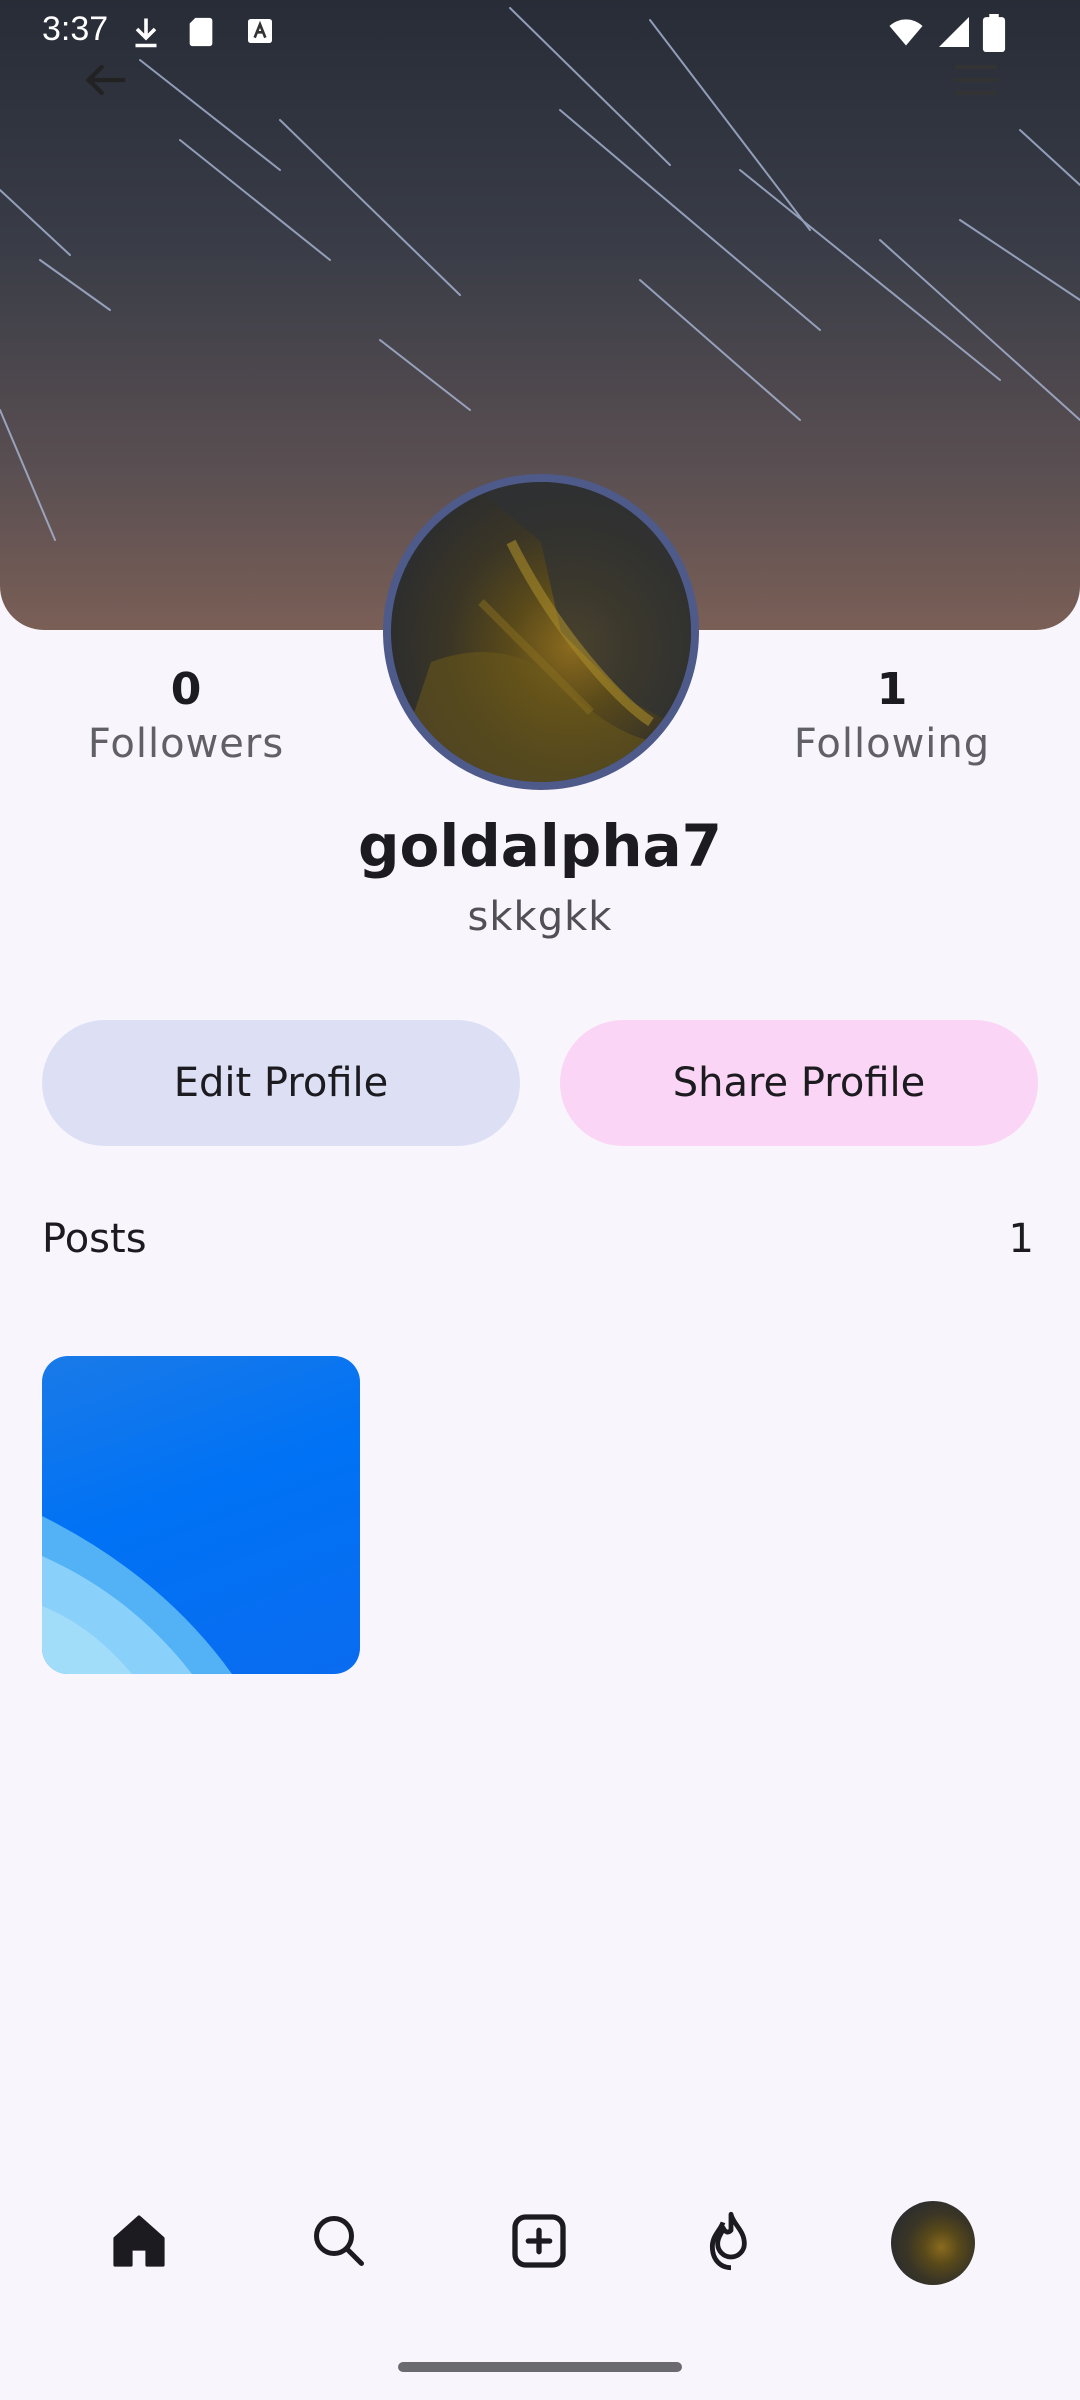 The image size is (1080, 2400). I want to click on search-icon, so click(339, 2243).